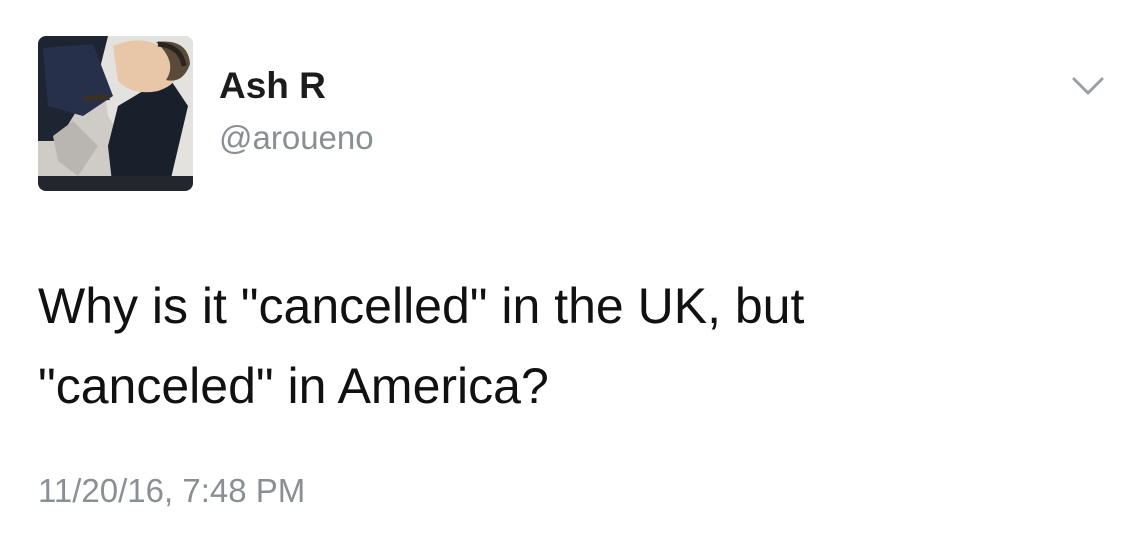 The height and width of the screenshot is (552, 1139). I want to click on timestamp: 11/20/16, 7:48 PM, so click(171, 491).